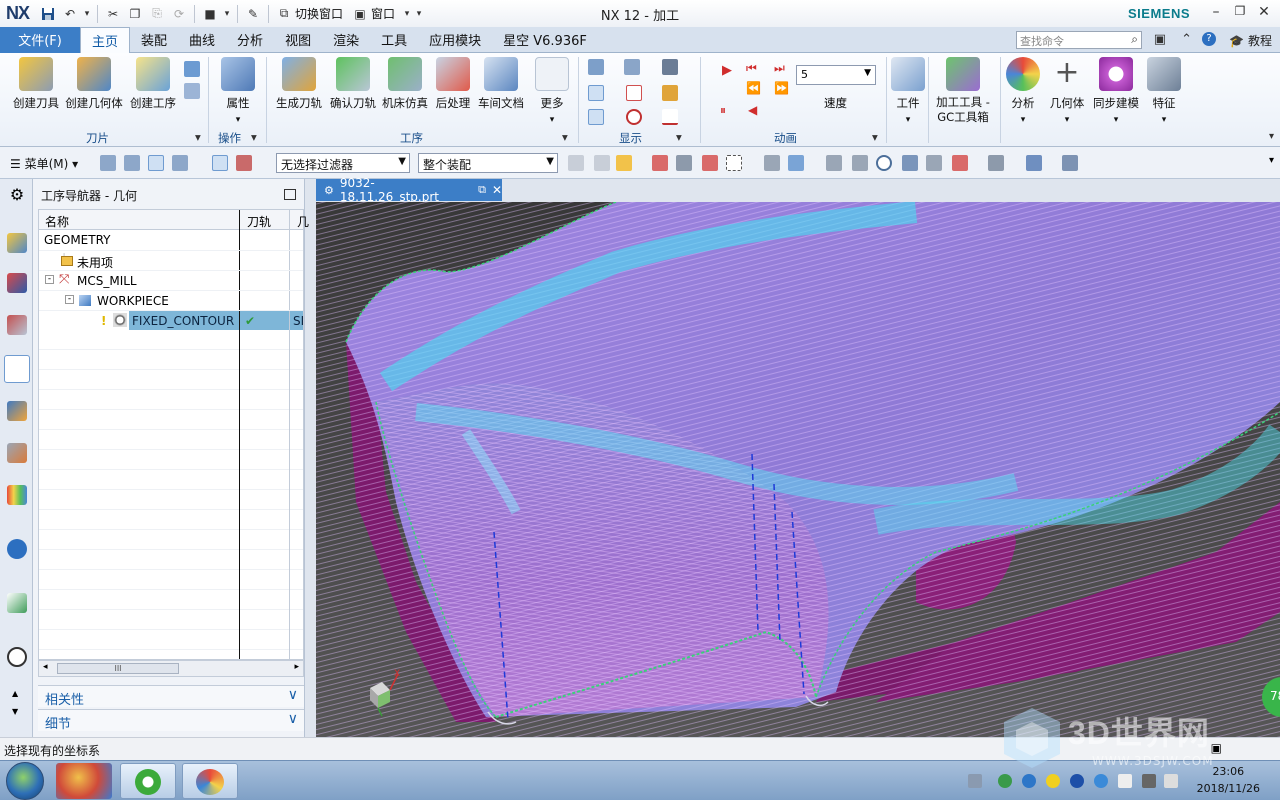 The image size is (1280, 800). Describe the element at coordinates (299, 84) in the screenshot. I see `generate-toolpath-button: 生成刀轨` at that location.